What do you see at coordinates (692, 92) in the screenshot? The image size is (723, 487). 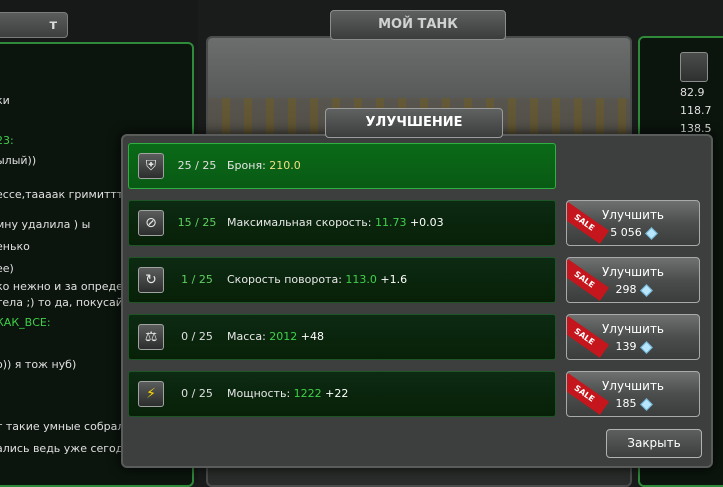 I see `stat-value: 82.9` at bounding box center [692, 92].